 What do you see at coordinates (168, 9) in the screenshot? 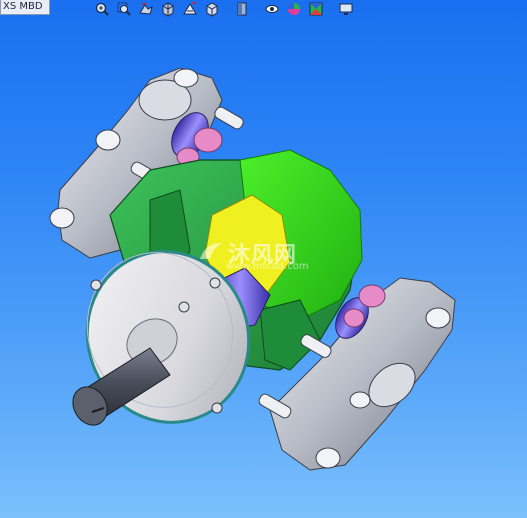
I see `section-view-icon` at bounding box center [168, 9].